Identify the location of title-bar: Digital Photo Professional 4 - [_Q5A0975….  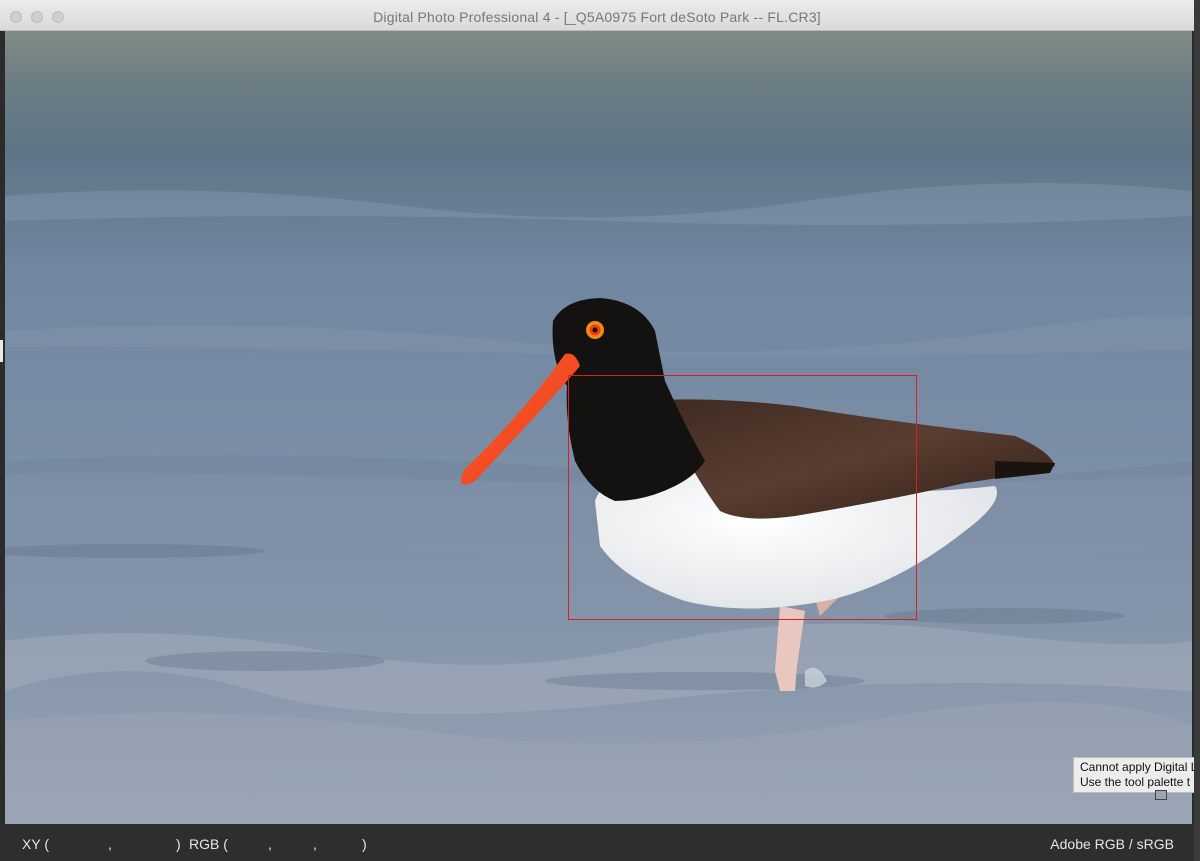
(597, 15).